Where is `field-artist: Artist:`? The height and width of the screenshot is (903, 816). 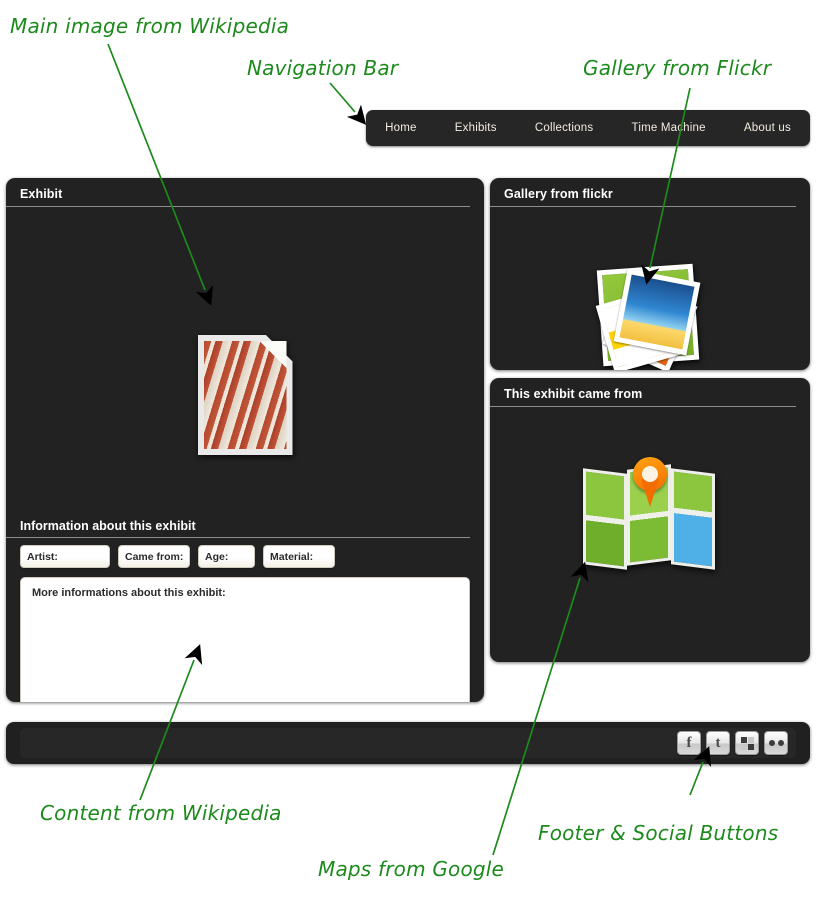 field-artist: Artist: is located at coordinates (65, 556).